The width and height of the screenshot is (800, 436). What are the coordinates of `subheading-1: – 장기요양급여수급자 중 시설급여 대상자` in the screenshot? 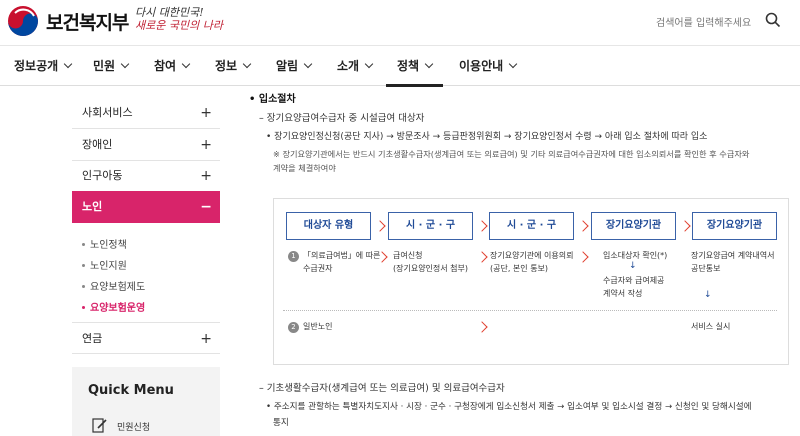 It's located at (342, 118).